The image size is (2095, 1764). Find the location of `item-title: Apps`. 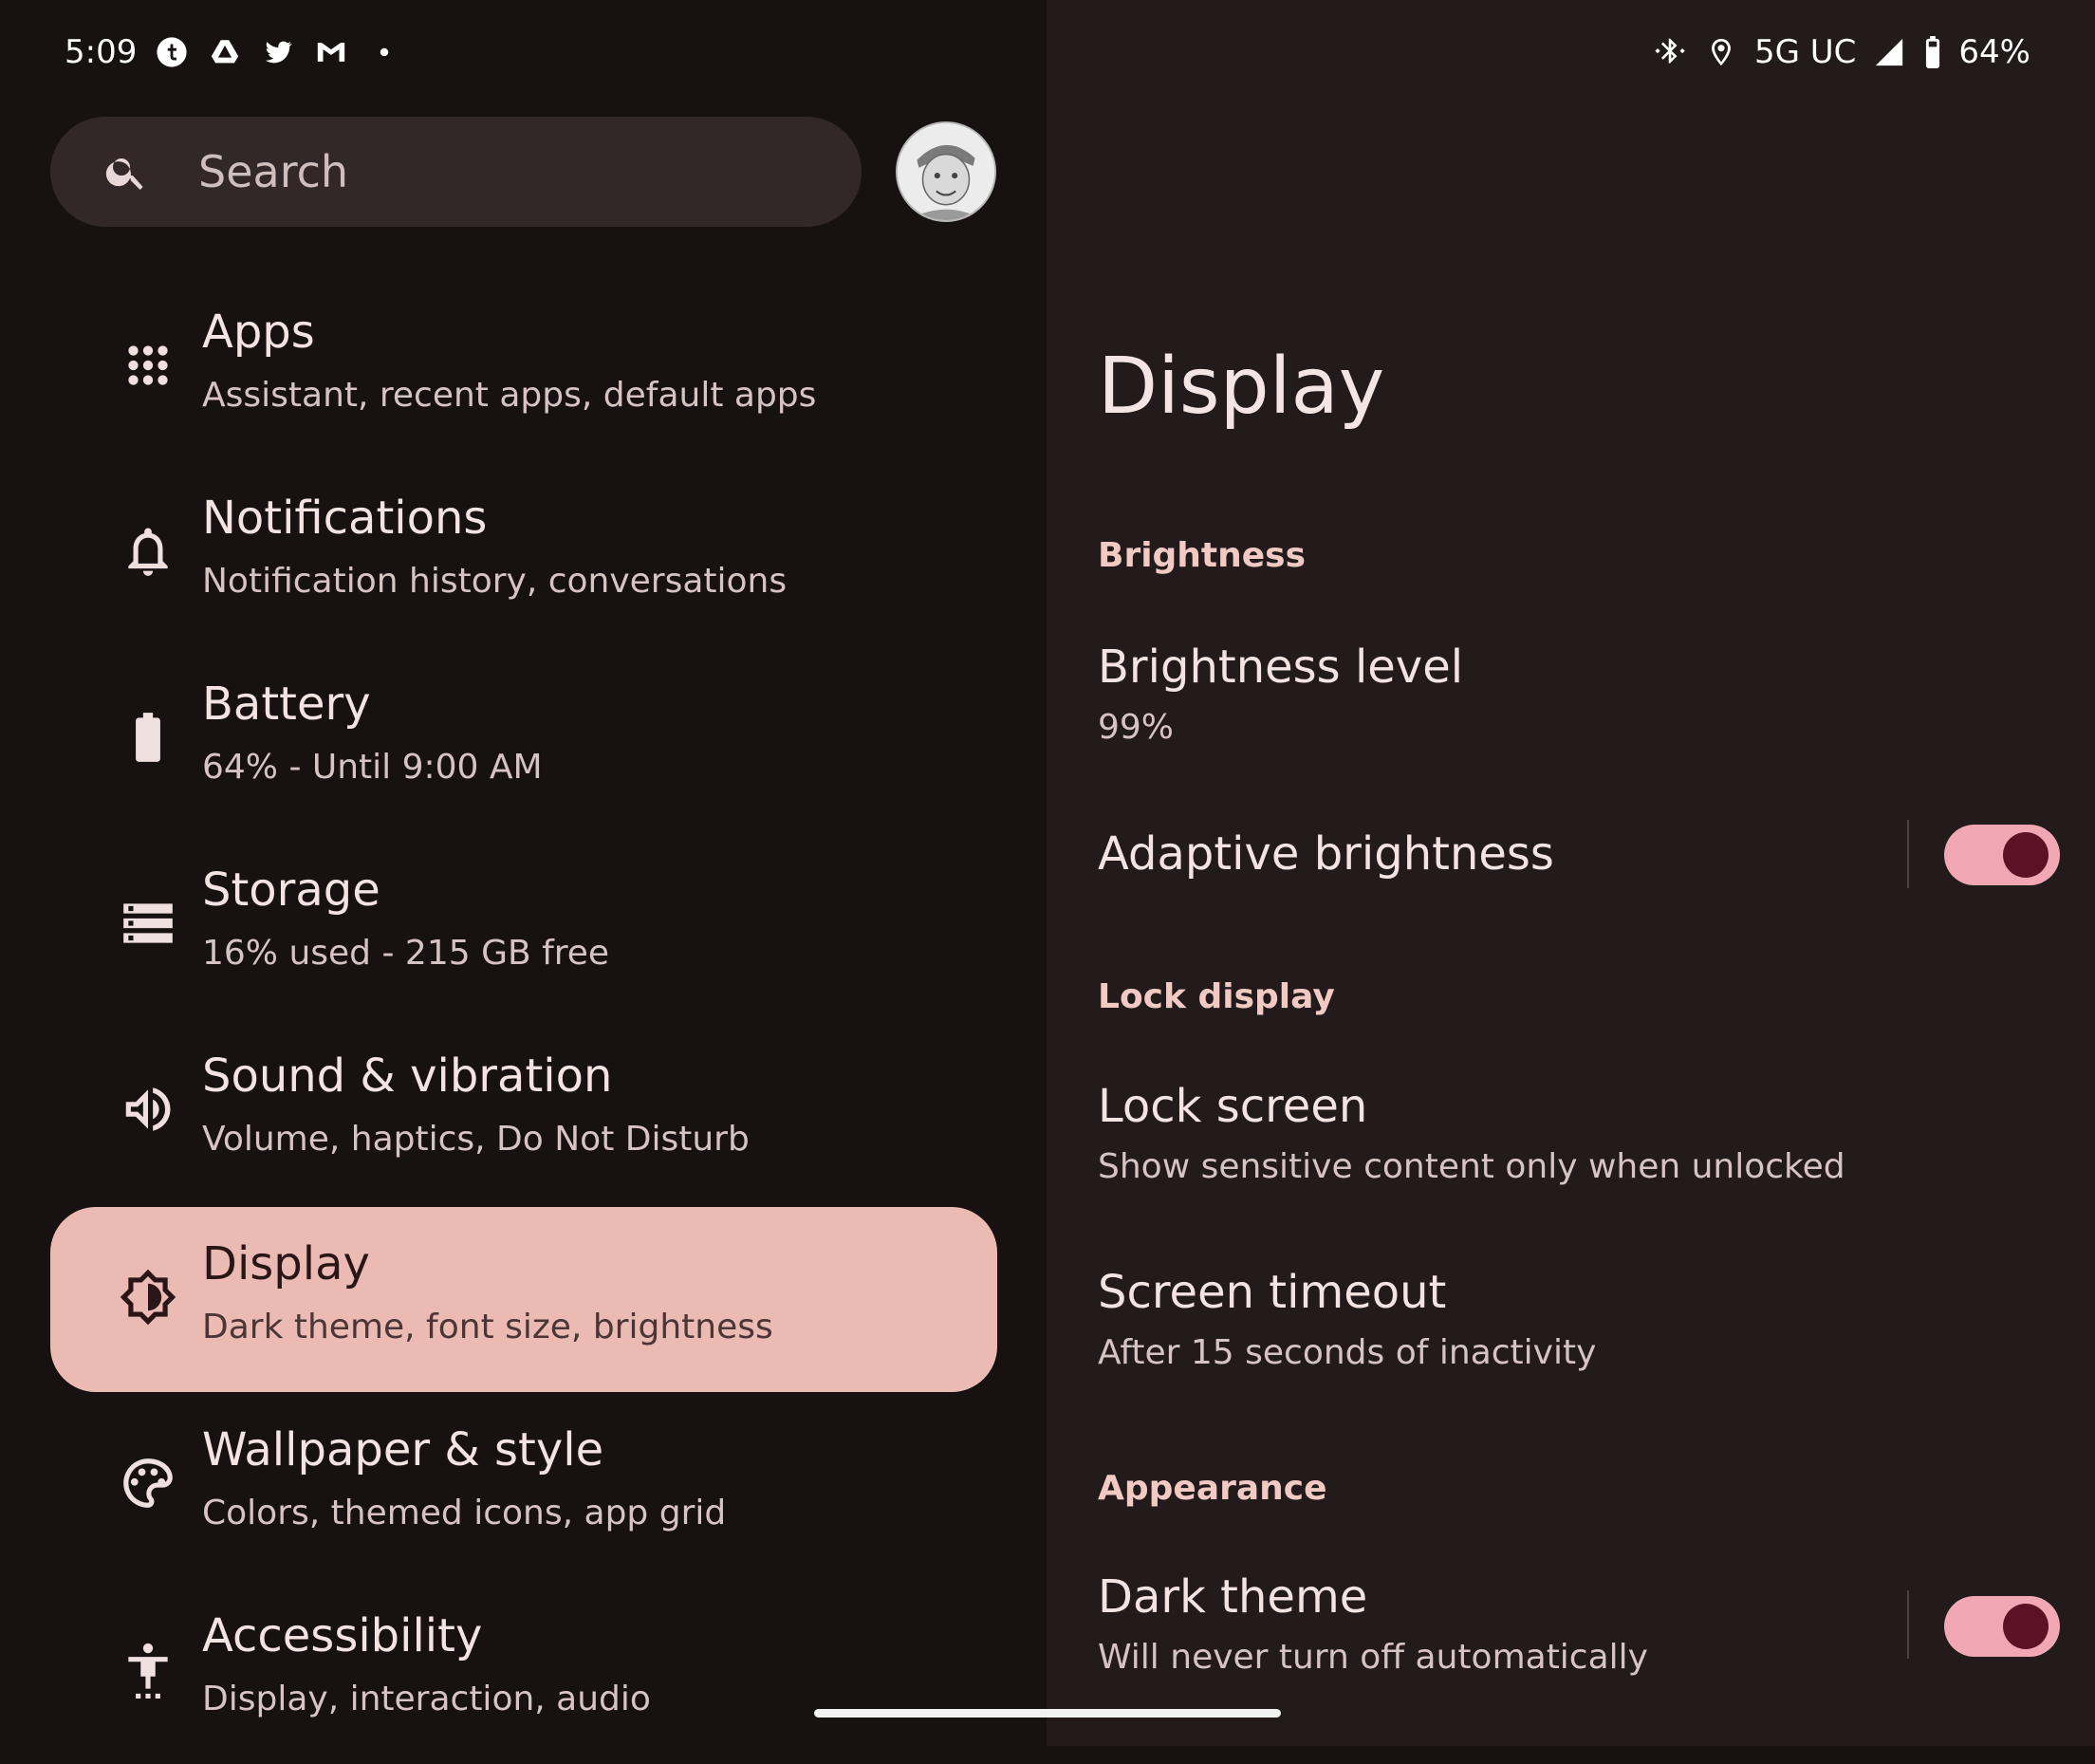

item-title: Apps is located at coordinates (258, 332).